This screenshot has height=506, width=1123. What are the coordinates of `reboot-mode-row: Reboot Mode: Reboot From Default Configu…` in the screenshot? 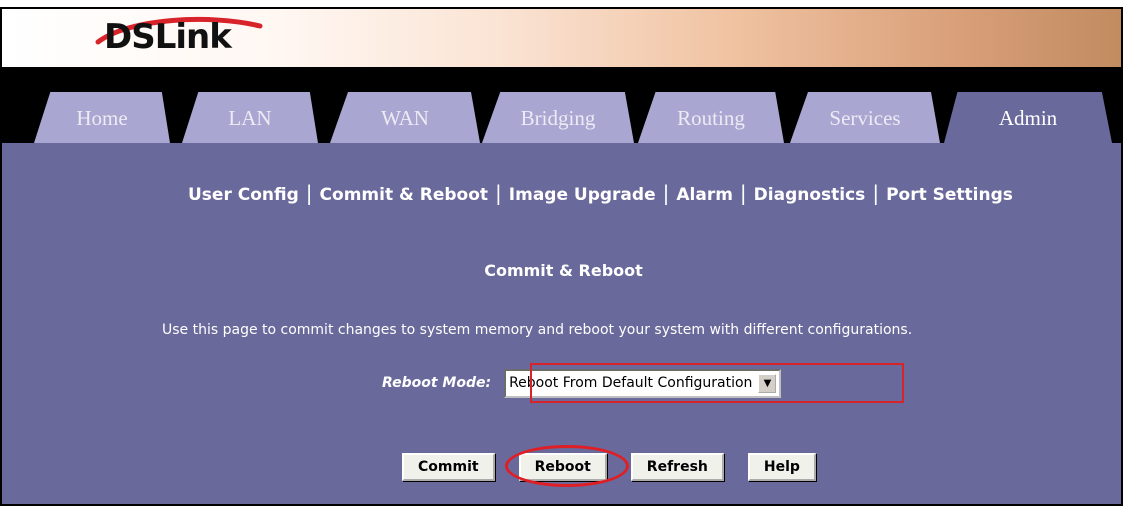 It's located at (643, 383).